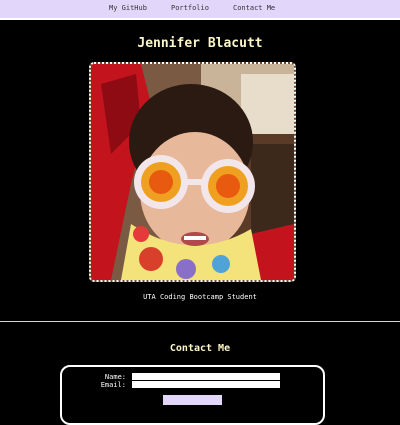  What do you see at coordinates (113, 385) in the screenshot?
I see `email-field-label: Email:` at bounding box center [113, 385].